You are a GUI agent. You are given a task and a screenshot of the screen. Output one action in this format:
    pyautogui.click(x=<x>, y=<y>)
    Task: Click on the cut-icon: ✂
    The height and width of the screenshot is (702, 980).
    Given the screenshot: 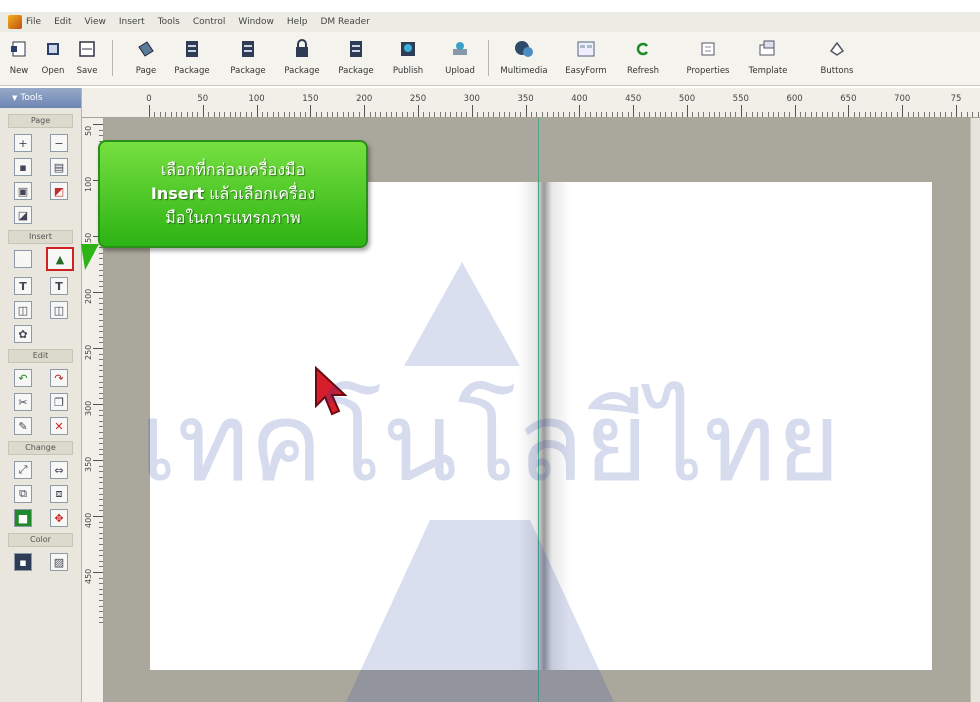 What is the action you would take?
    pyautogui.click(x=23, y=402)
    